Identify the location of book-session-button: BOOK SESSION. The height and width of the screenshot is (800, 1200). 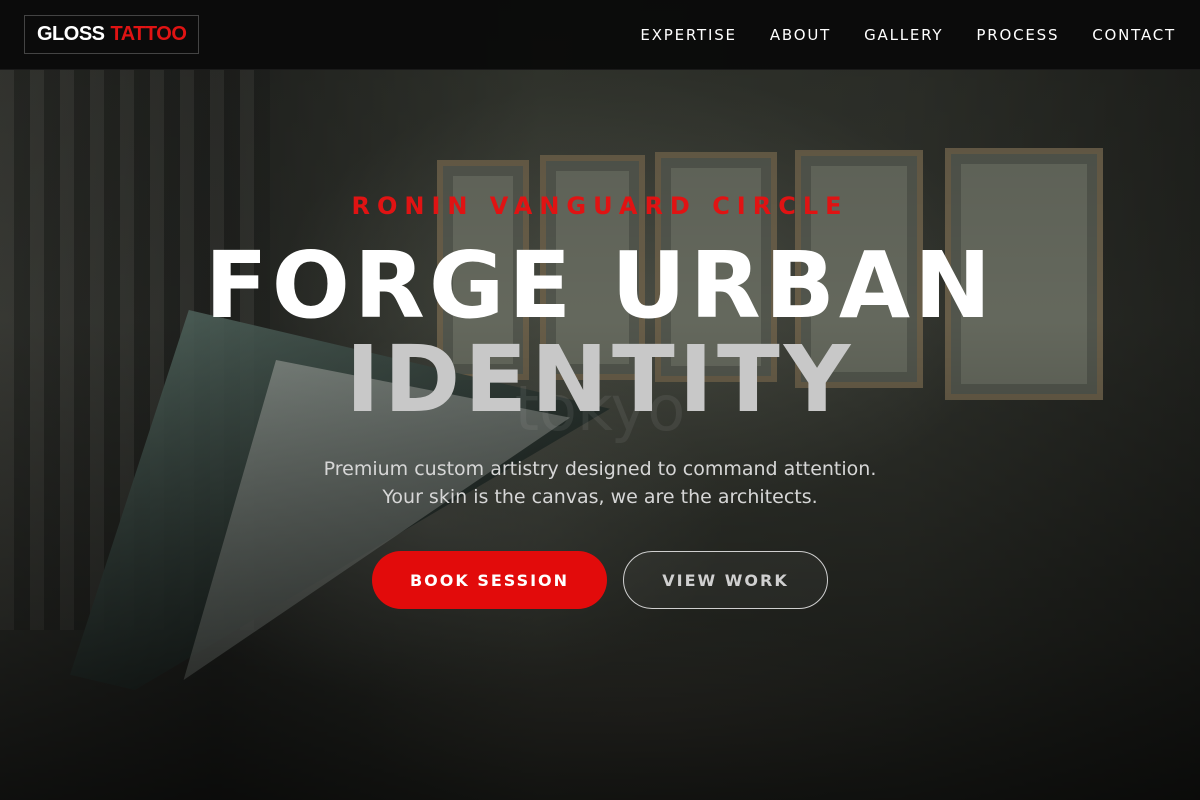
(489, 580).